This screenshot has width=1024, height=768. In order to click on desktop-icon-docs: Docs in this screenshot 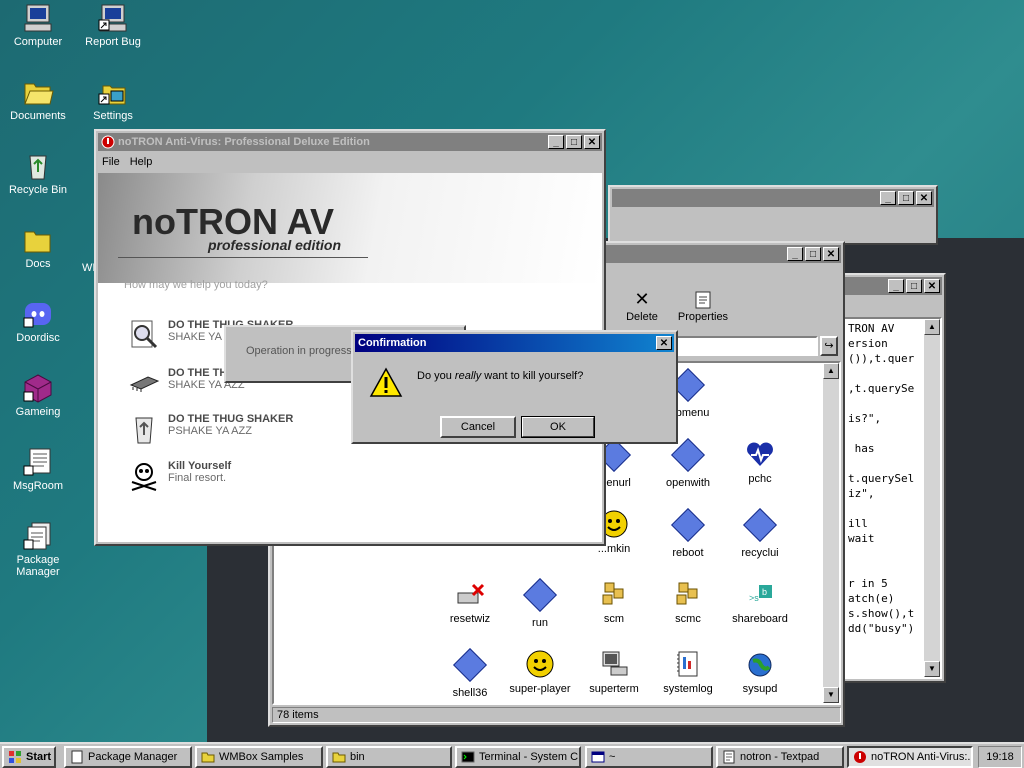, I will do `click(38, 247)`.